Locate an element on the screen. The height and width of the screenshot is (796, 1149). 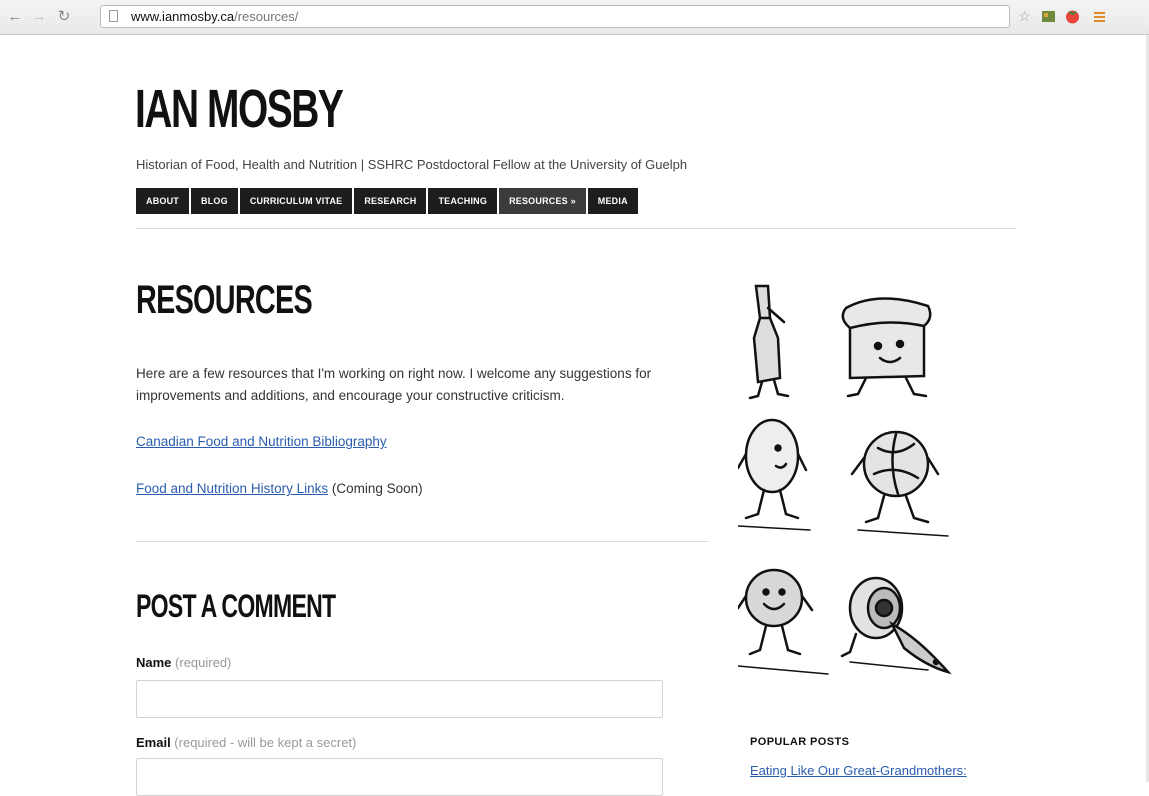
email-label: Email (required - will be kept a secret) is located at coordinates (246, 742).